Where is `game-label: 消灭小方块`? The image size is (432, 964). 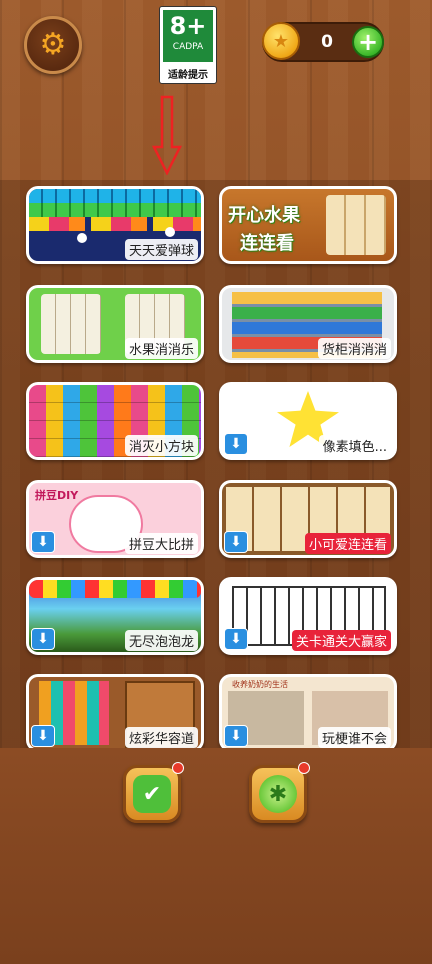
game-label: 消灭小方块 is located at coordinates (161, 445).